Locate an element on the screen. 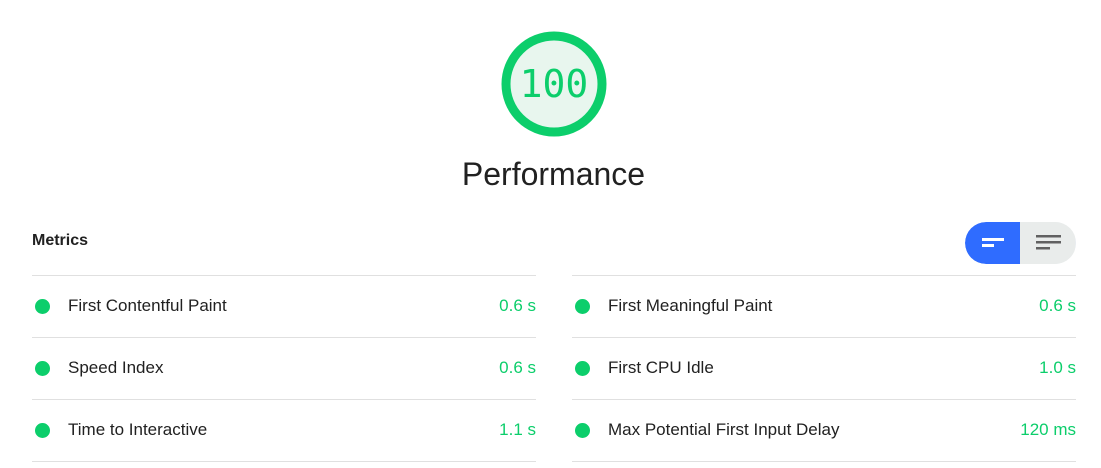 Image resolution: width=1101 pixels, height=468 pixels. metric-label: Speed Index is located at coordinates (116, 367).